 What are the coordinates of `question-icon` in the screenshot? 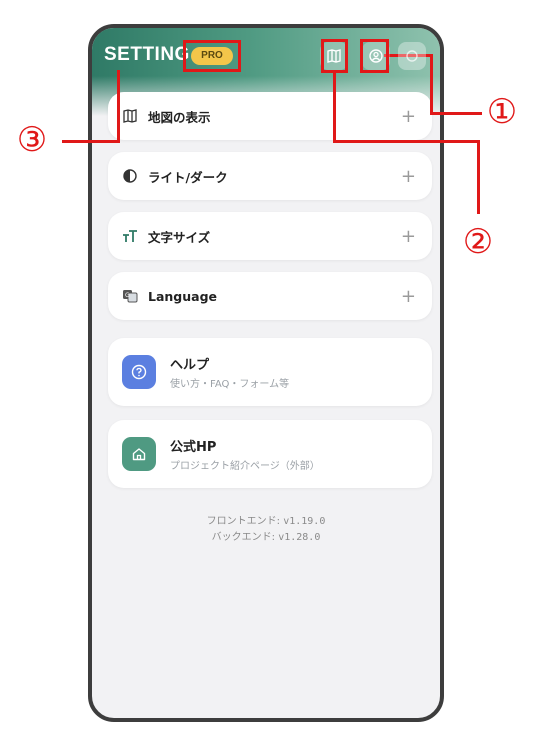 It's located at (139, 372).